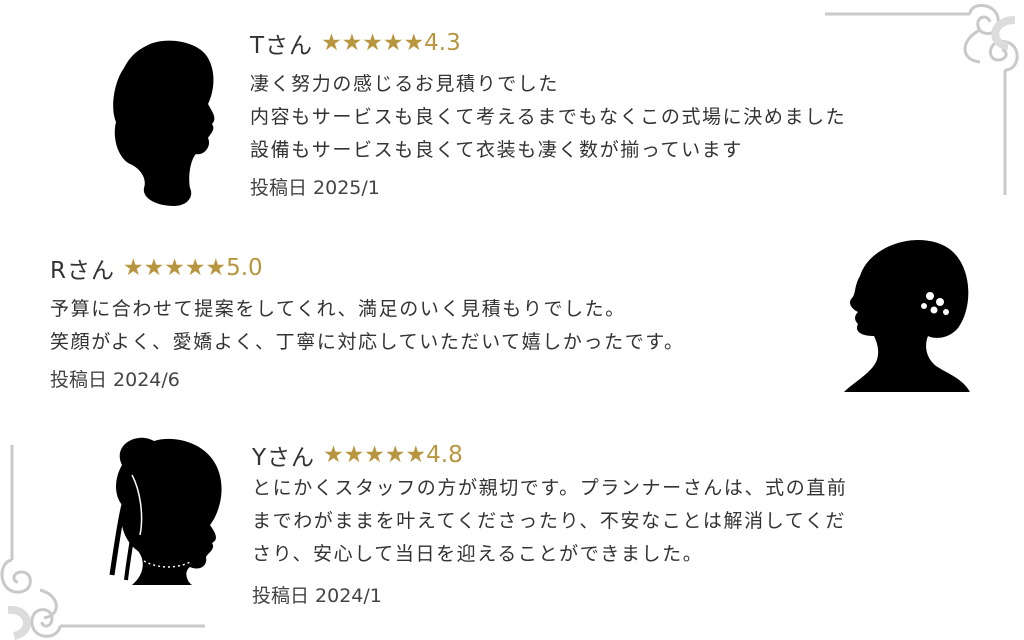 This screenshot has height=640, width=1024. What do you see at coordinates (444, 455) in the screenshot?
I see `rating-value: 4.8` at bounding box center [444, 455].